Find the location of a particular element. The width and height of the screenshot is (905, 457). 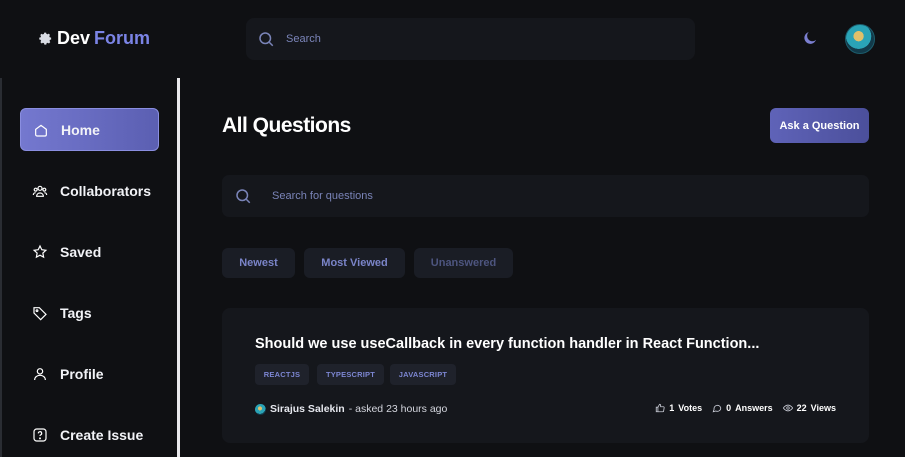

logo: Dev Forum is located at coordinates (94, 38).